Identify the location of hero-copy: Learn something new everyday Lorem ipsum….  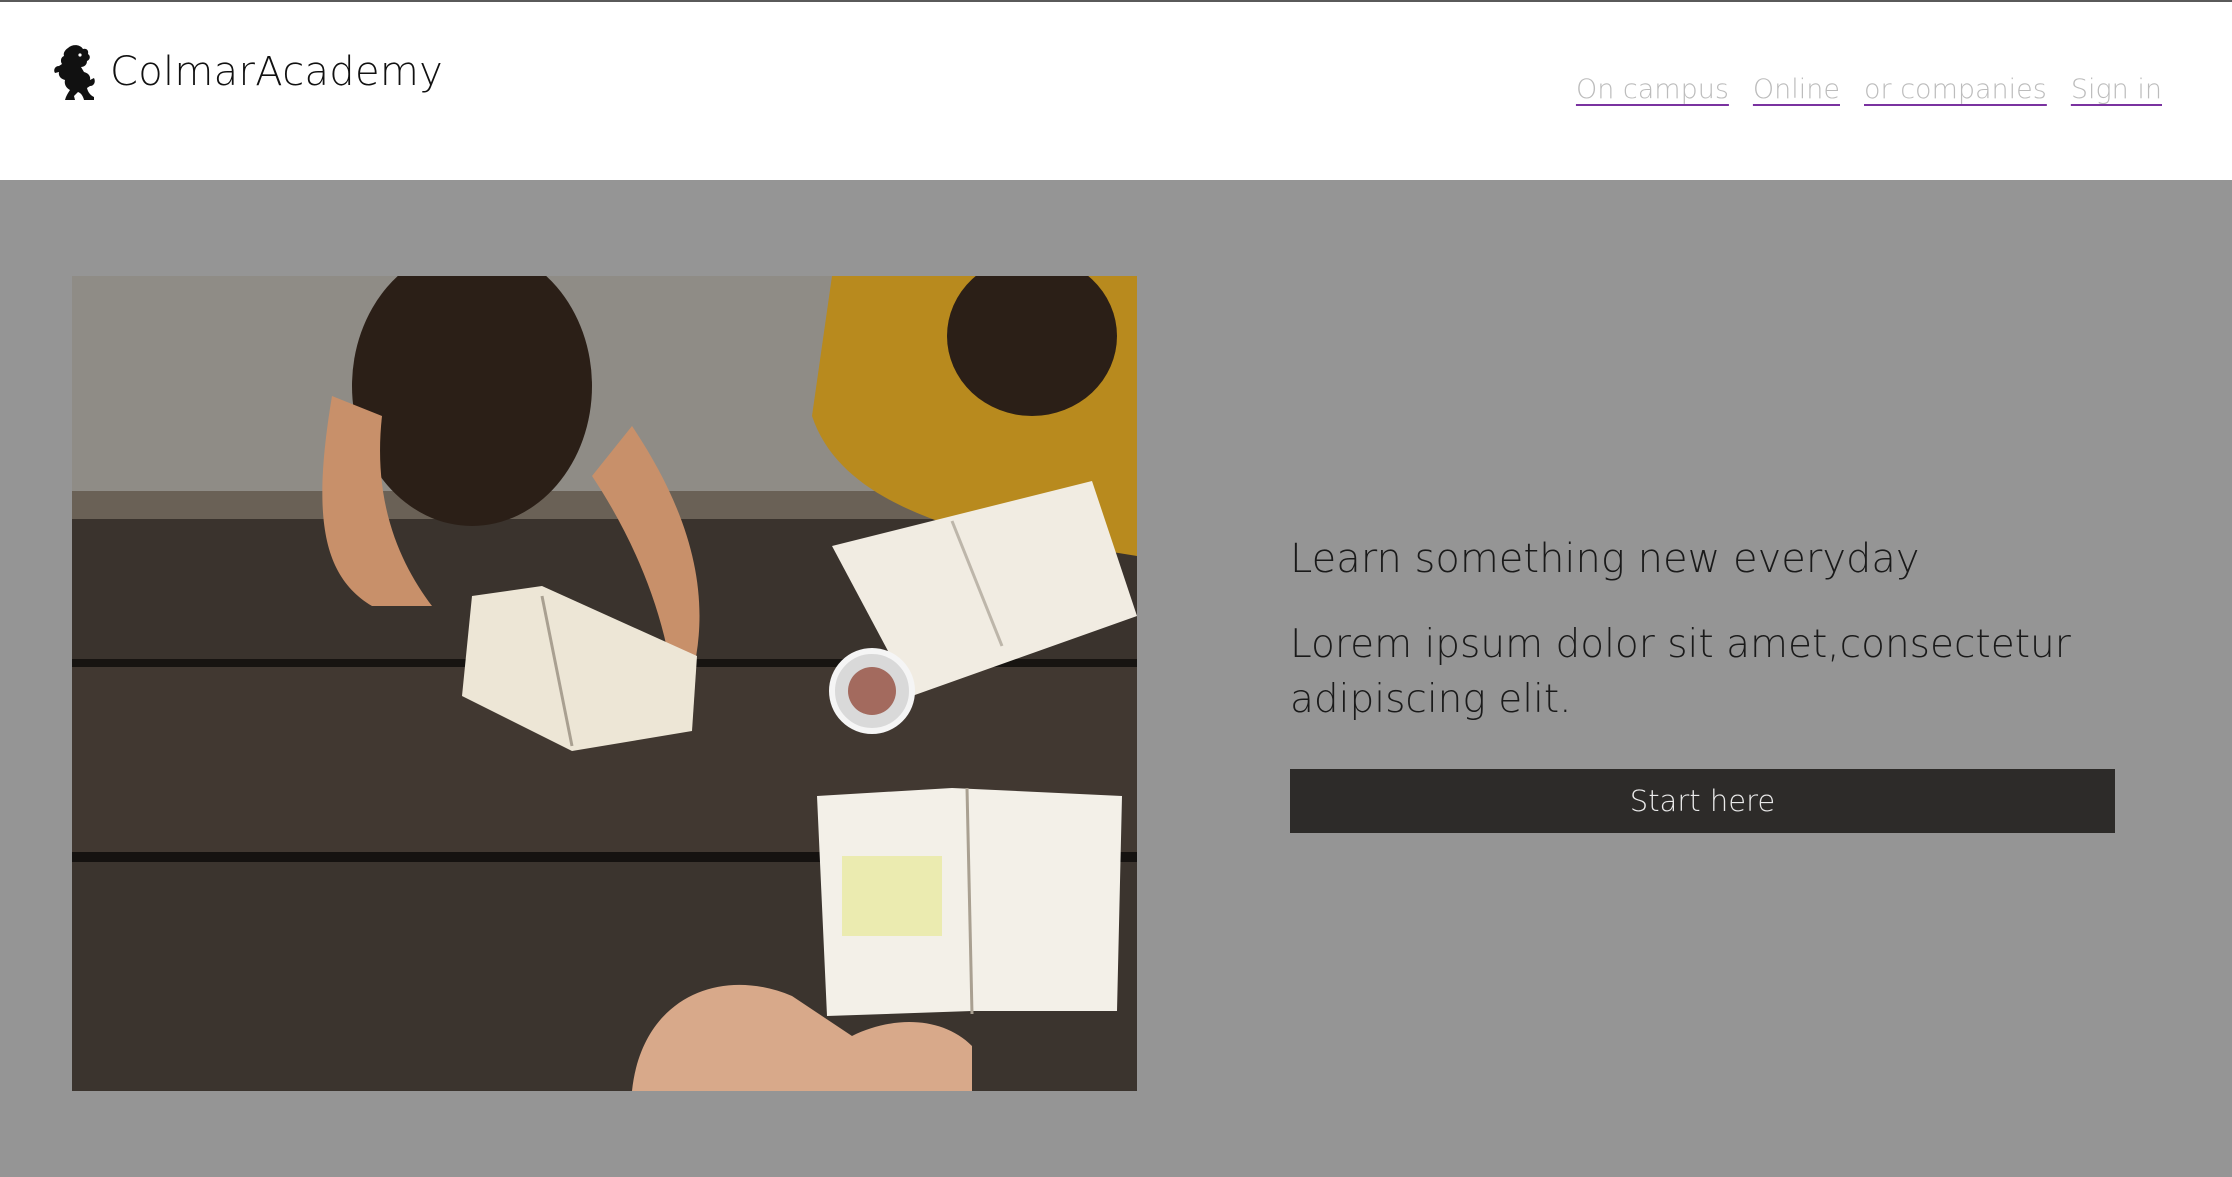
(1730, 631).